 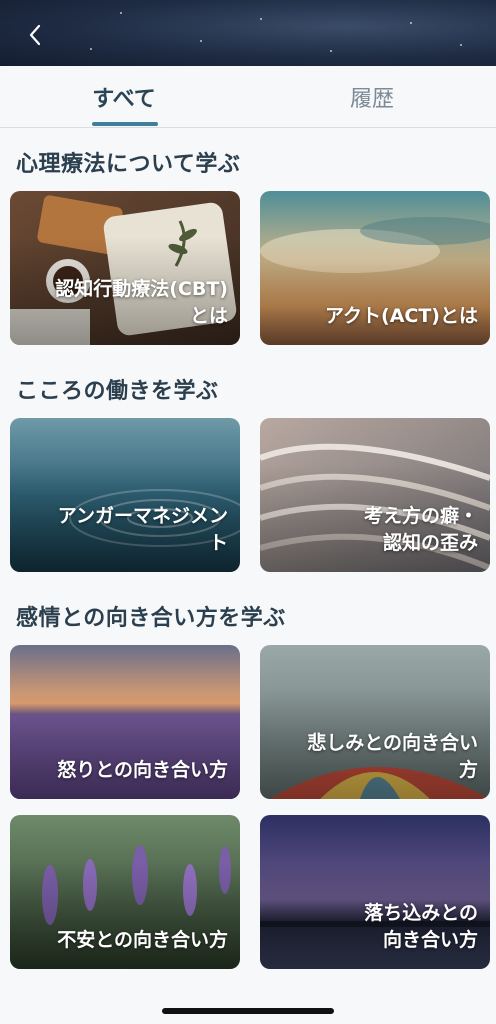 What do you see at coordinates (248, 33) in the screenshot?
I see `header-banner` at bounding box center [248, 33].